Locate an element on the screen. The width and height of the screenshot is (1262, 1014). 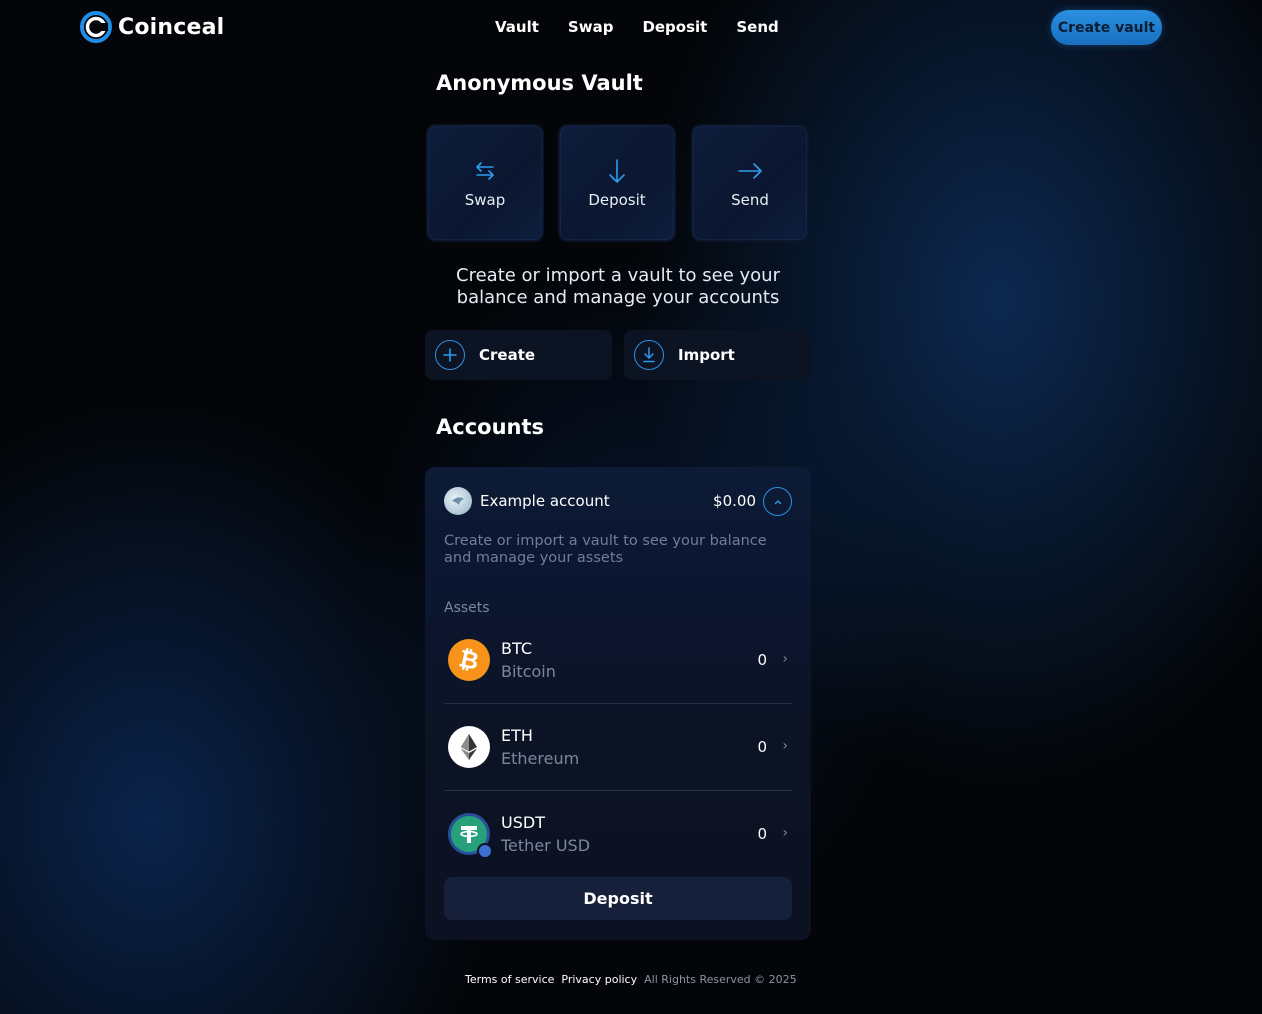
deposit-tile: Deposit is located at coordinates (617, 183).